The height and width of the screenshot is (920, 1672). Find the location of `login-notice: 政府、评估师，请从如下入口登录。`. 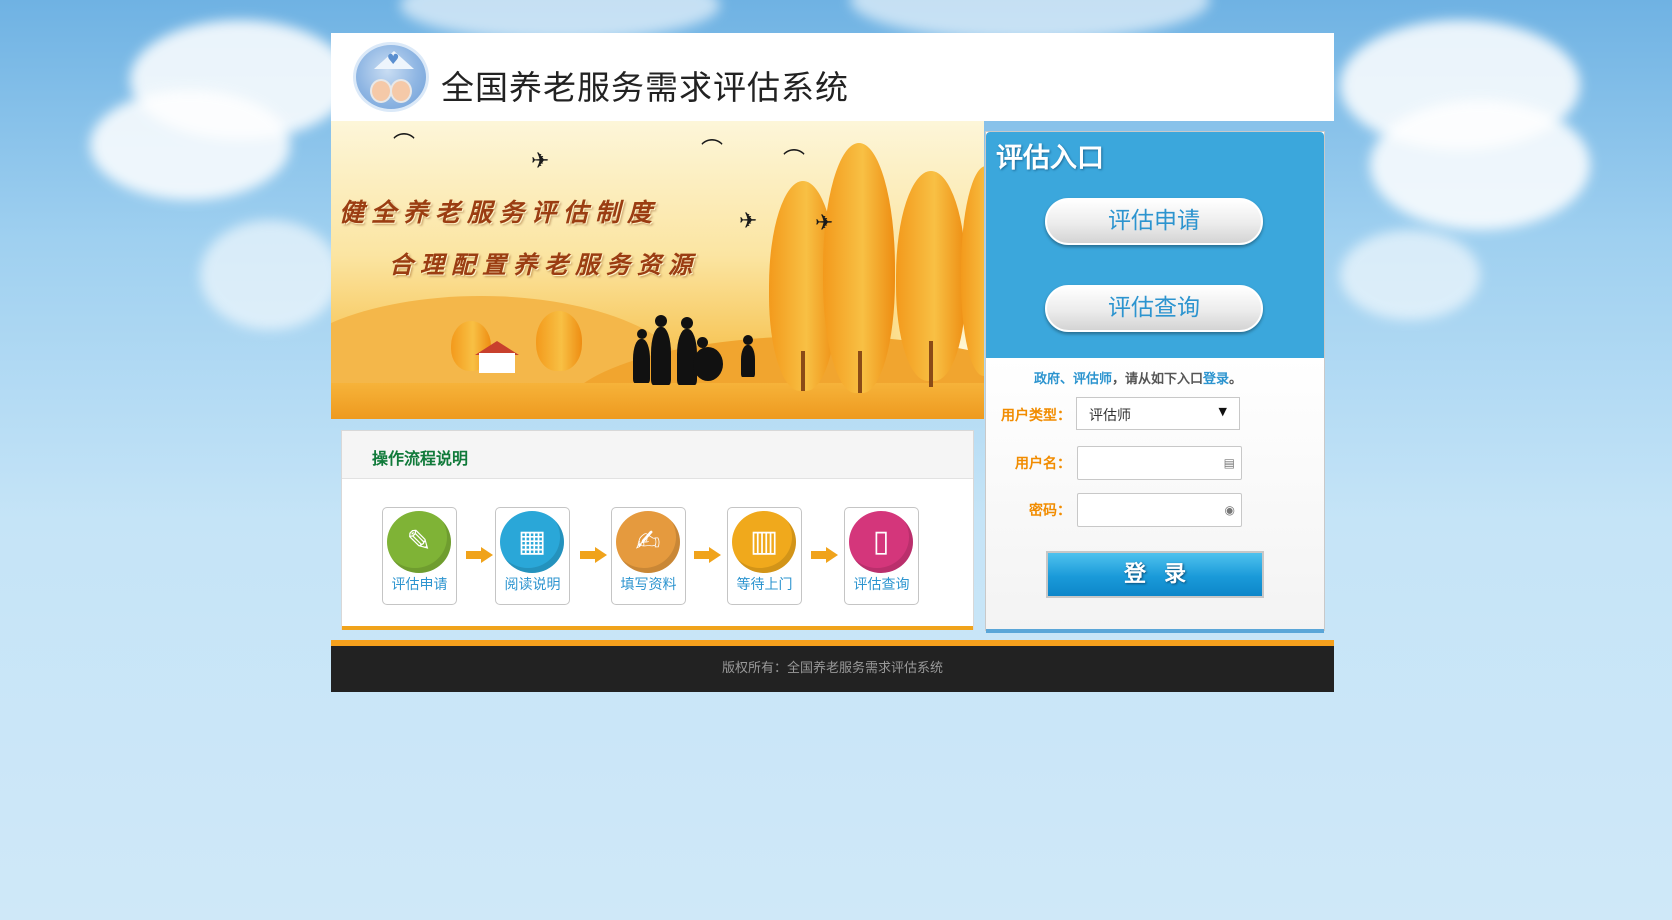

login-notice: 政府、评估师，请从如下入口登录。 is located at coordinates (1138, 377).